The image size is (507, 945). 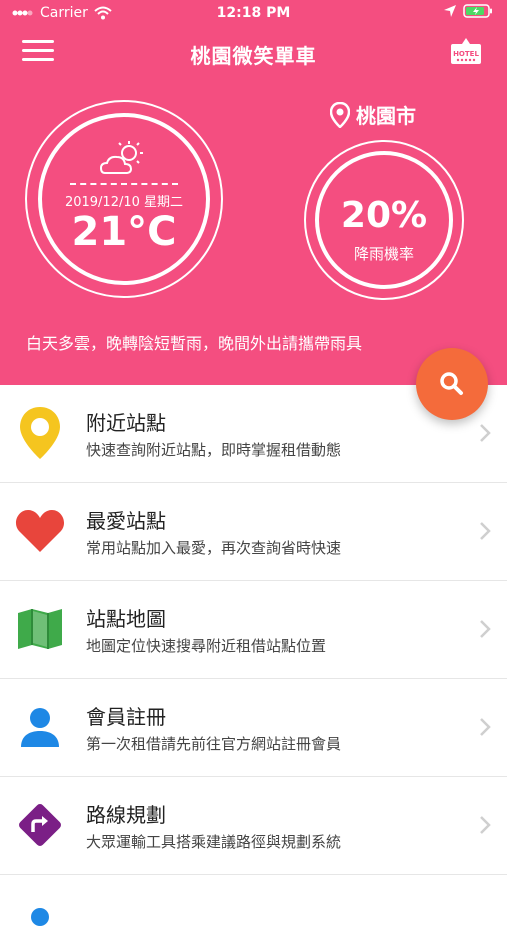 I want to click on menu-item-partial, so click(x=253, y=900).